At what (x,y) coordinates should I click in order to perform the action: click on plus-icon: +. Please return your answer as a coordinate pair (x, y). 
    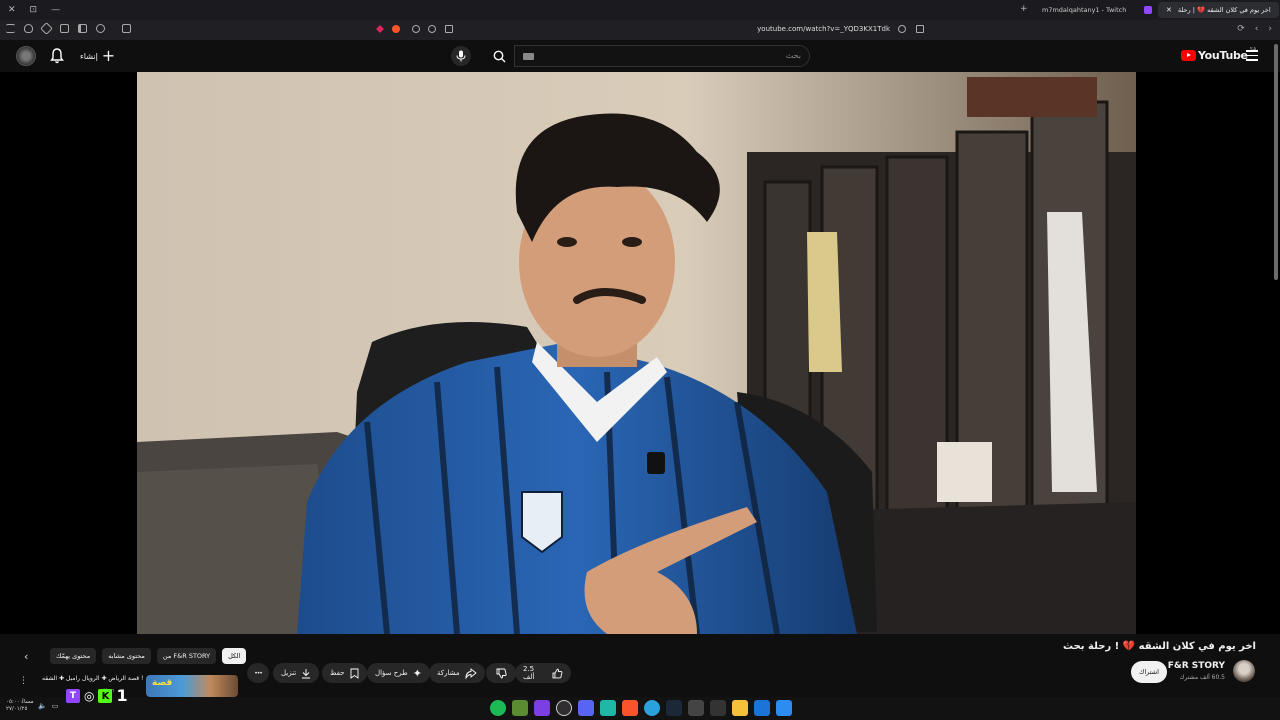
    Looking at the image, I should click on (108, 55).